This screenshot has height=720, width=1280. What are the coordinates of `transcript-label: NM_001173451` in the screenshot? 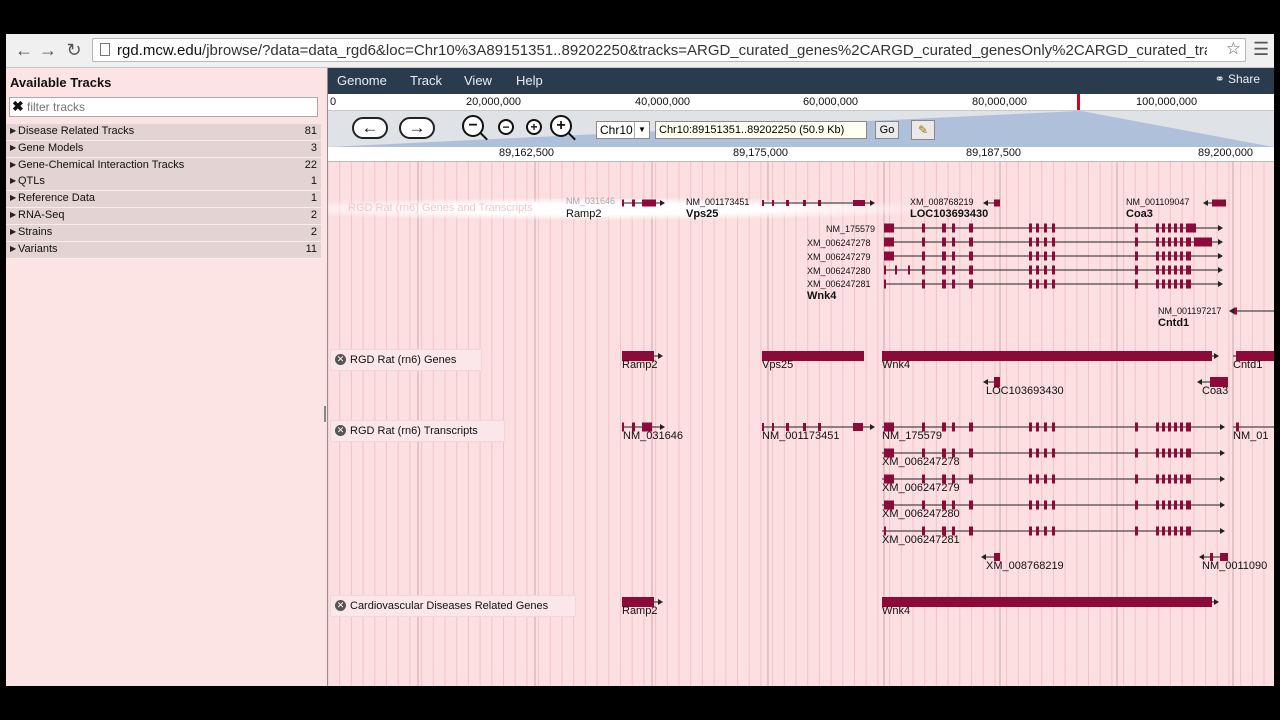 It's located at (800, 436).